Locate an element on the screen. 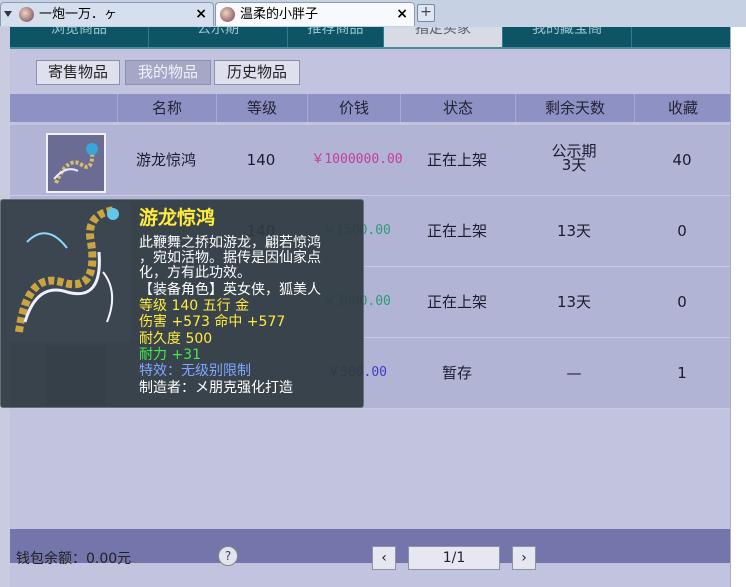  browser-tab-1: 一炮一万．ヶ × is located at coordinates (107, 14).